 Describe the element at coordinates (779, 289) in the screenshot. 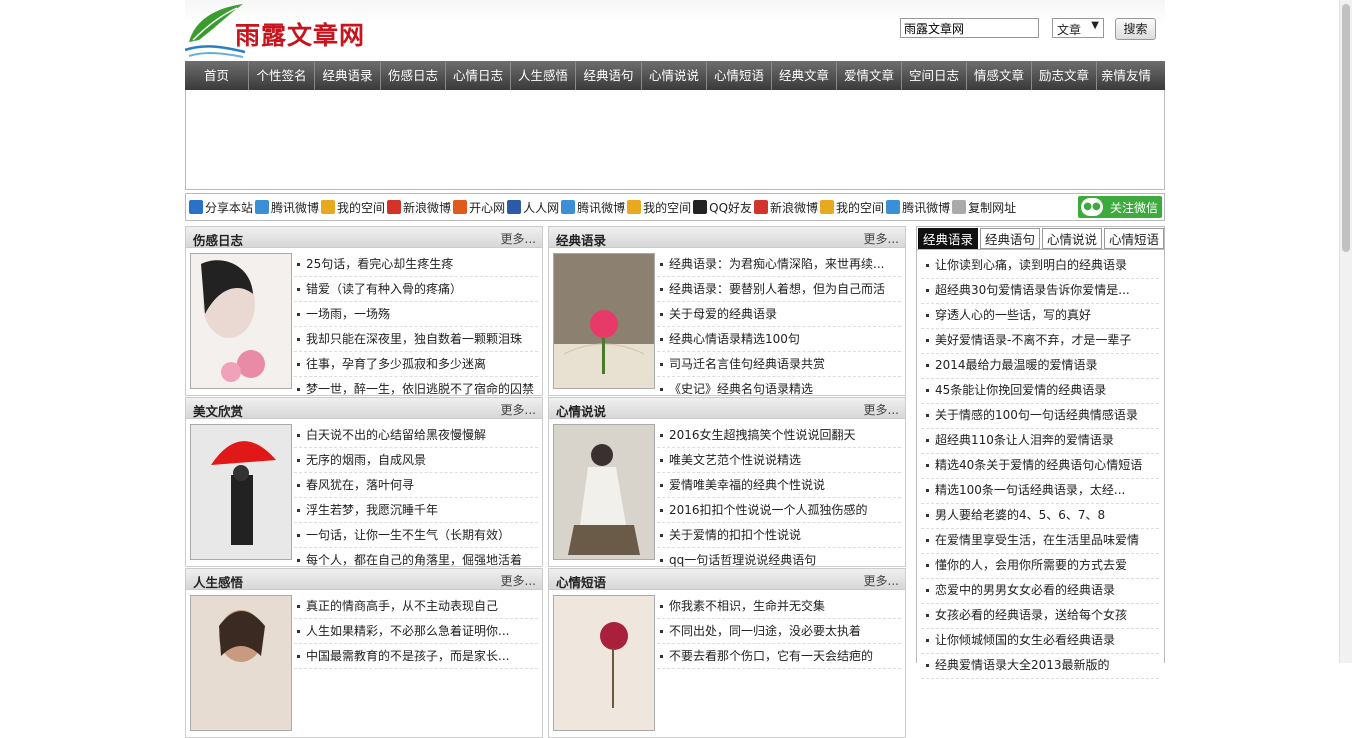

I see `article-link: 经典语录：要替别人着想，但为自己而活` at that location.